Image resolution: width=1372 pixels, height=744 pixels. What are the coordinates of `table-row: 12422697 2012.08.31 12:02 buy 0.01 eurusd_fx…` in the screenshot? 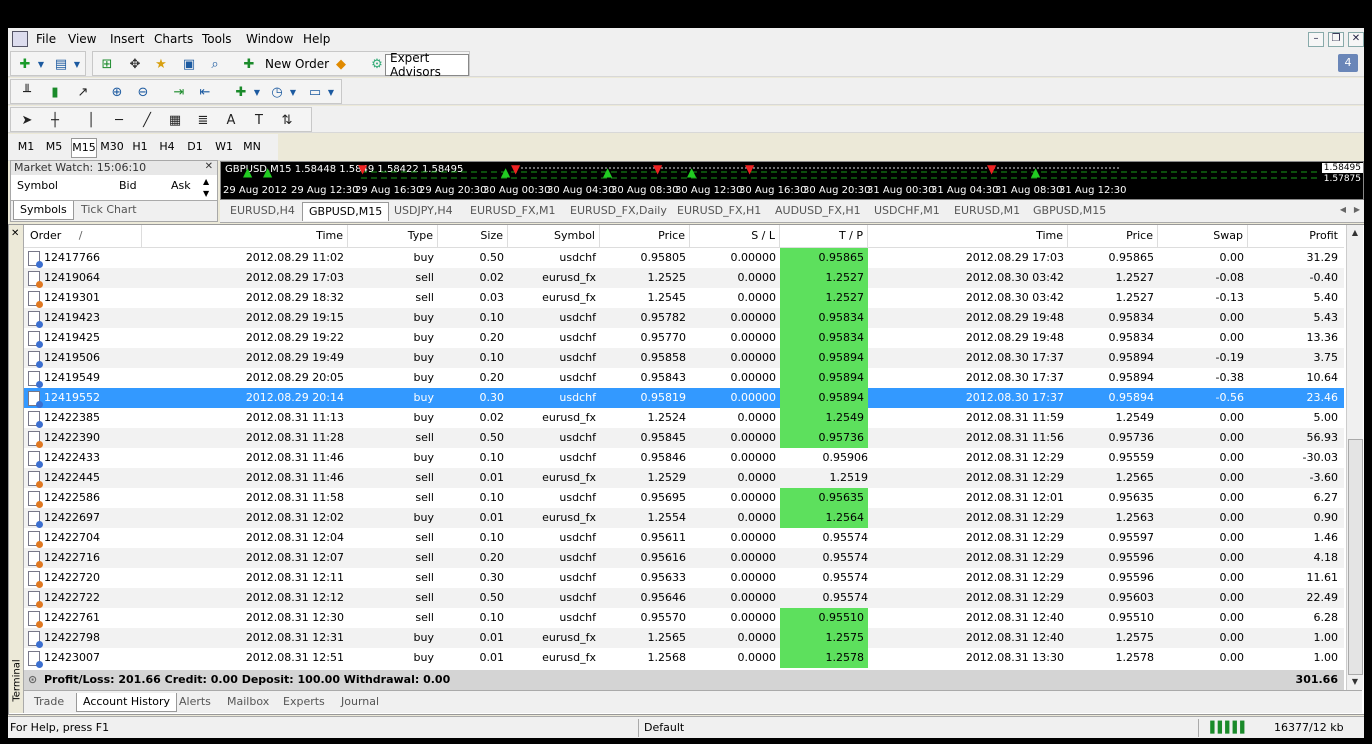 It's located at (684, 518).